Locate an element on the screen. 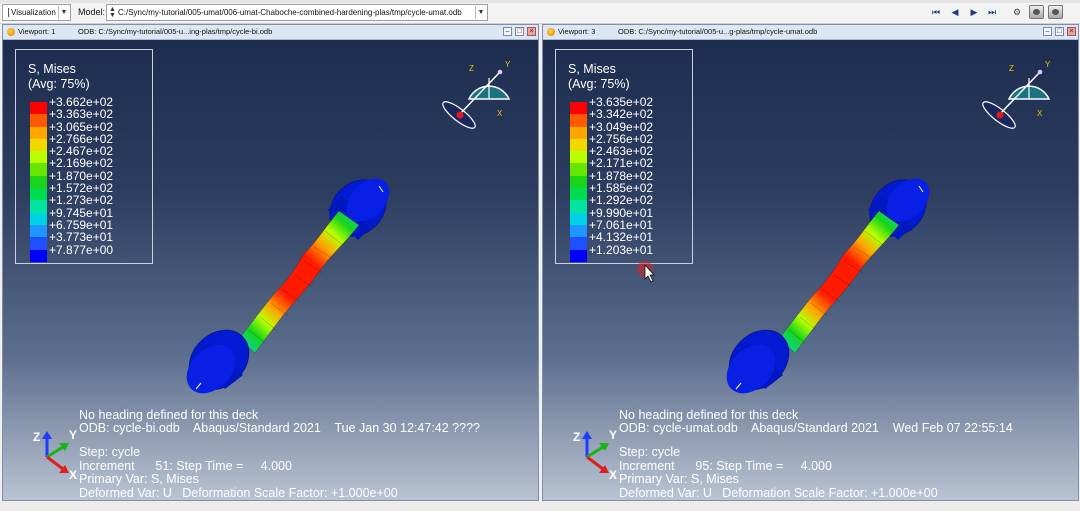 The height and width of the screenshot is (511, 1080). last-frame-button: ⏭ is located at coordinates (992, 12).